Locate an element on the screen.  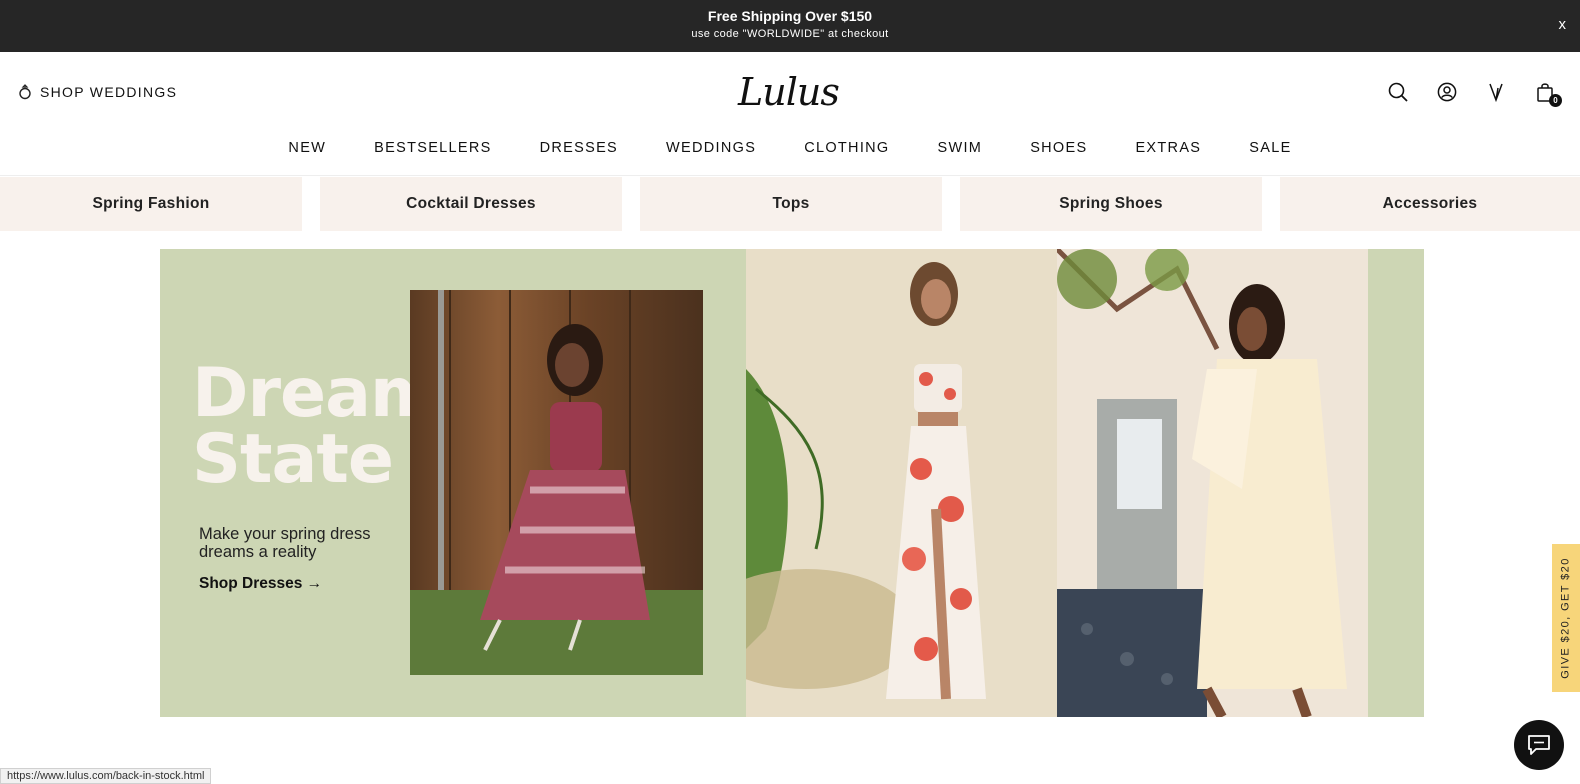
hero-subtitle: Make your spring dress dreams a reality is located at coordinates (285, 543).